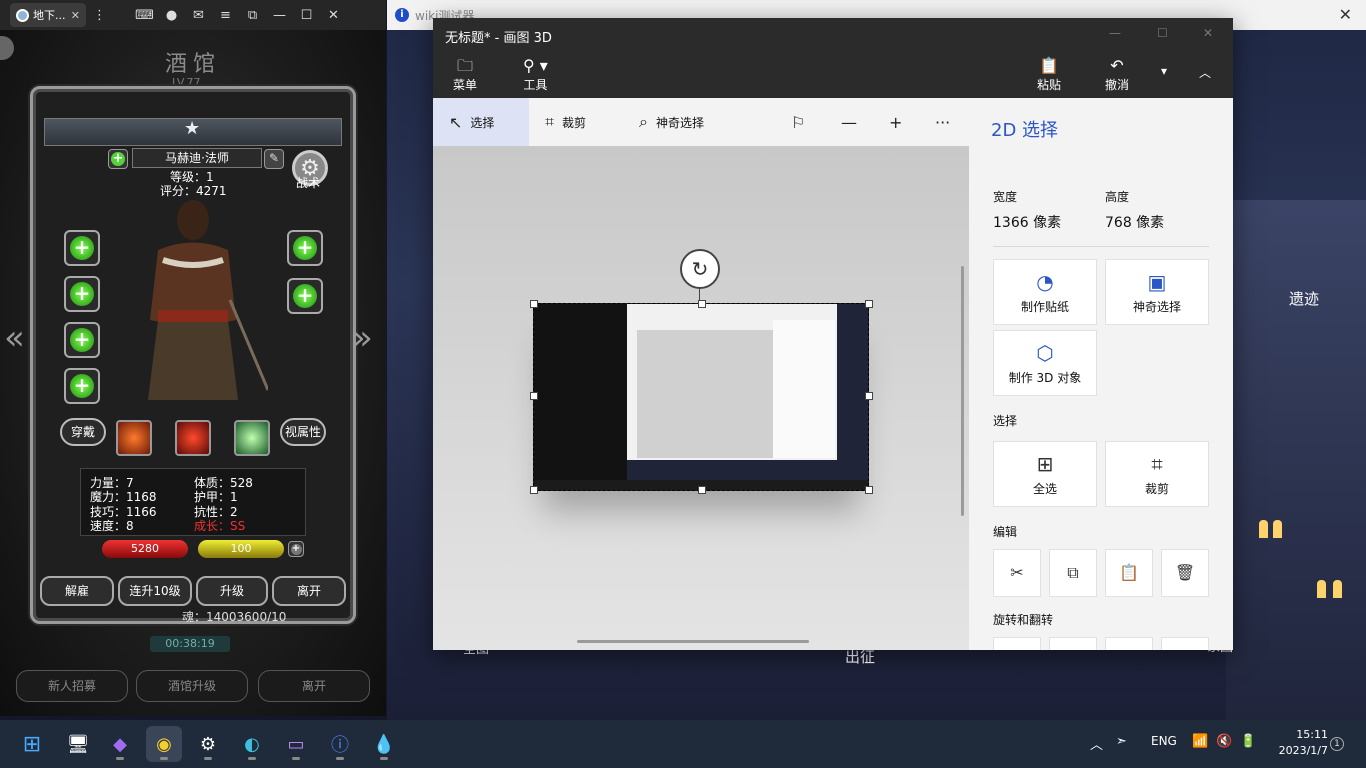 The width and height of the screenshot is (1366, 768). What do you see at coordinates (1117, 74) in the screenshot?
I see `undo-button: ↶ 撤消` at bounding box center [1117, 74].